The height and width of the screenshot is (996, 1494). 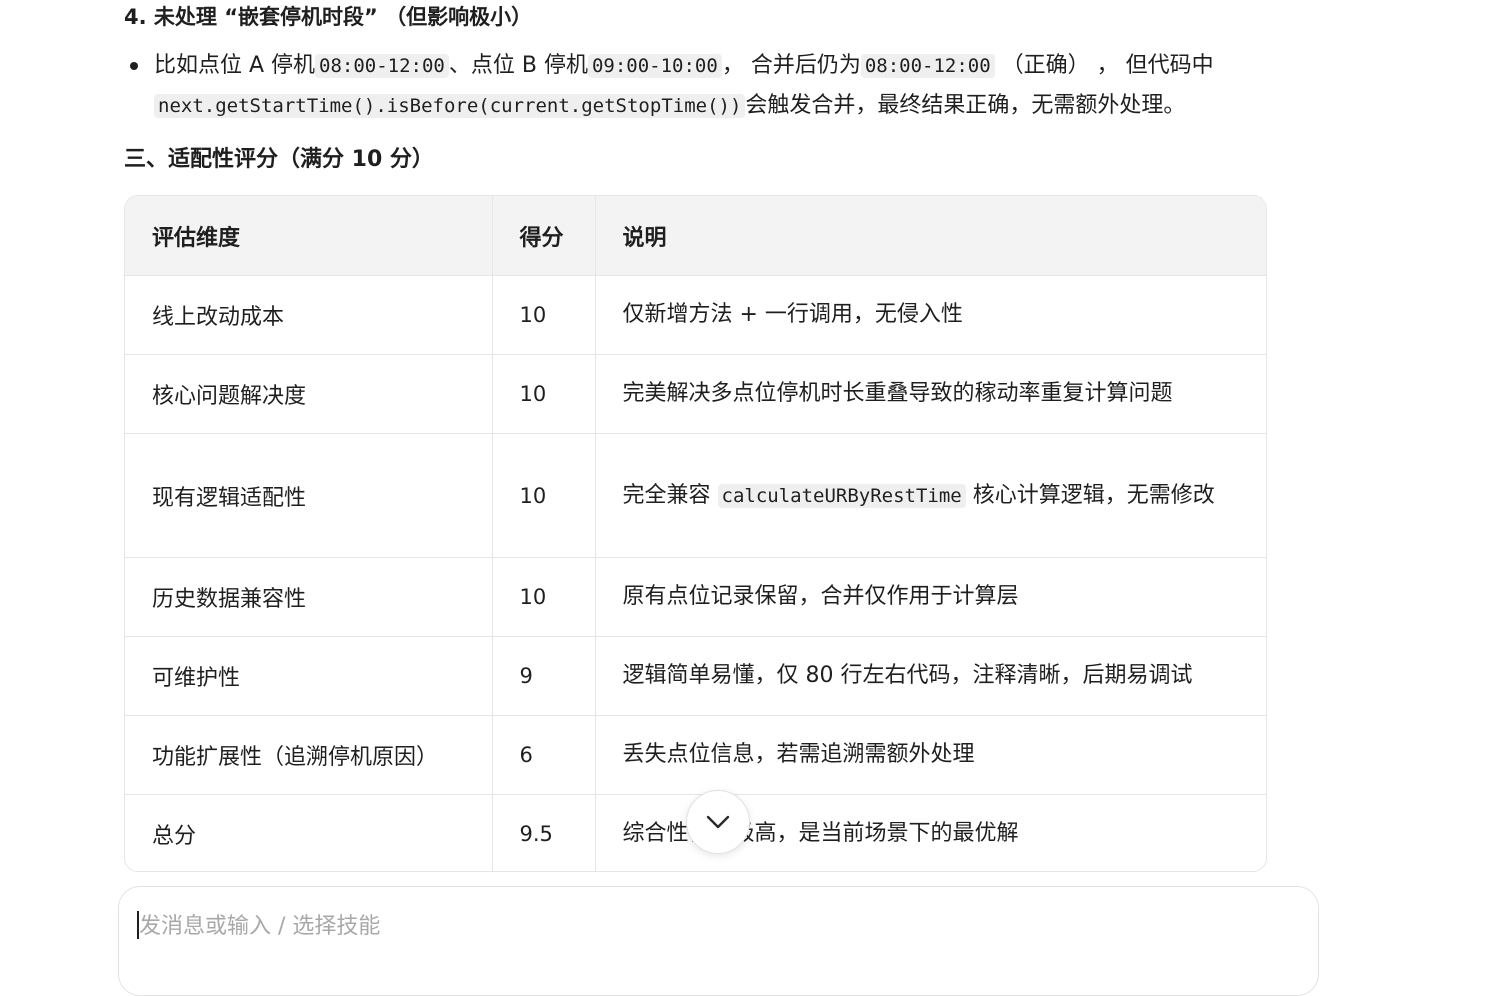 What do you see at coordinates (309, 394) in the screenshot?
I see `cell-dimension: 核心问题解决度` at bounding box center [309, 394].